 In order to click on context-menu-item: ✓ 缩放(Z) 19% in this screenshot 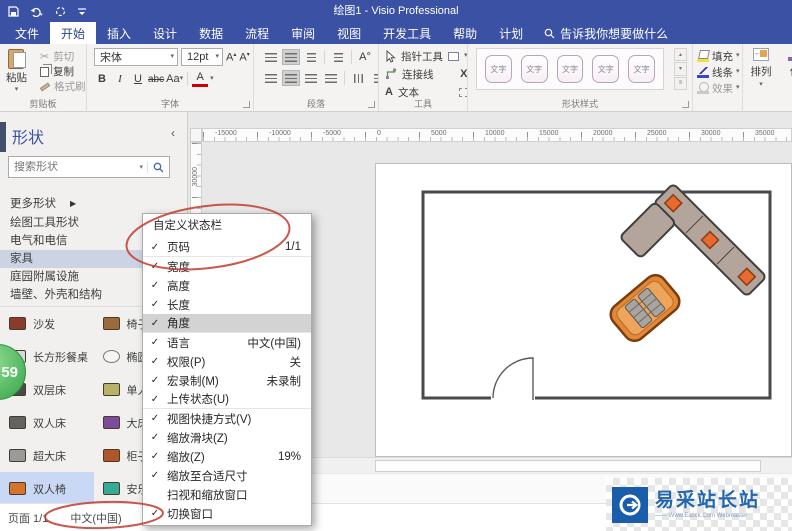, I will do `click(227, 456)`.